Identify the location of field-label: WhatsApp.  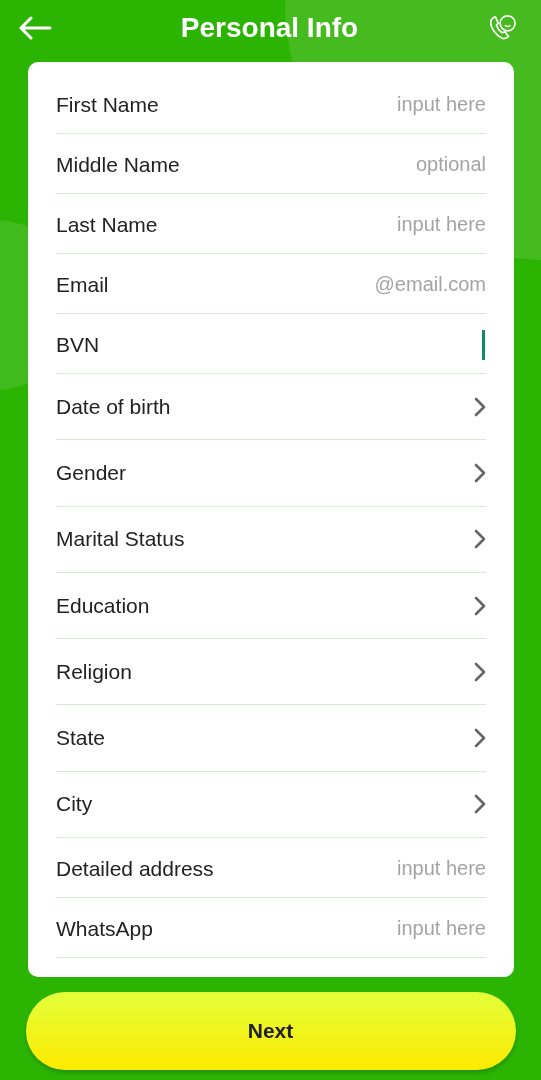
(104, 928).